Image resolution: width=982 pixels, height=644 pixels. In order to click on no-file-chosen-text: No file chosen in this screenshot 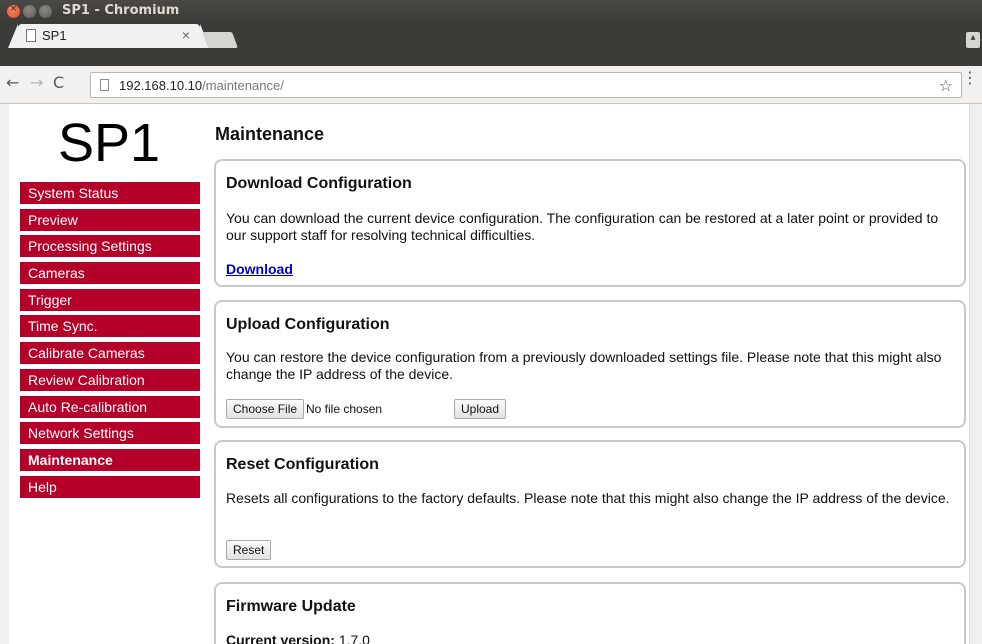, I will do `click(344, 409)`.